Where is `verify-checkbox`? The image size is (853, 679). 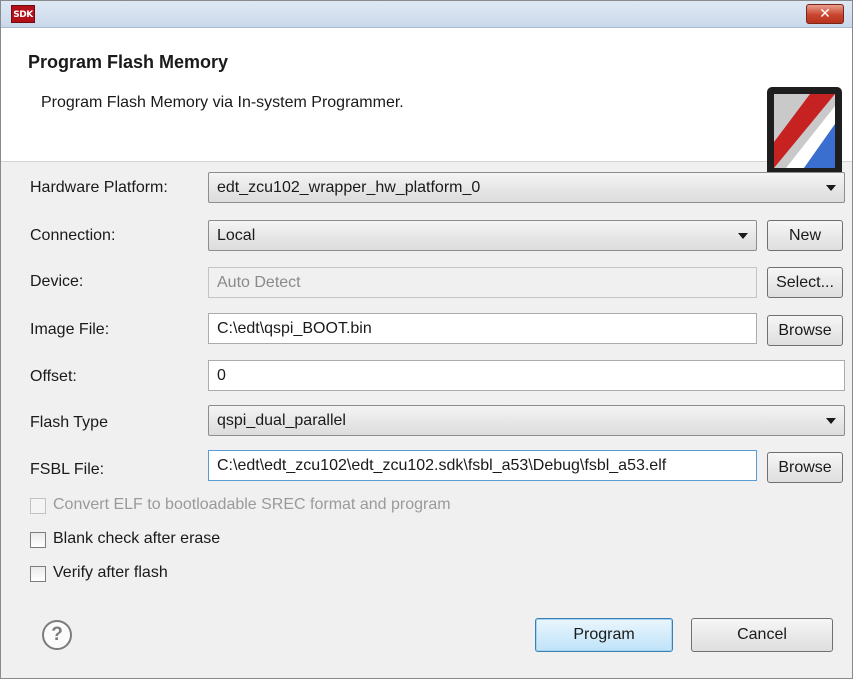 verify-checkbox is located at coordinates (38, 574).